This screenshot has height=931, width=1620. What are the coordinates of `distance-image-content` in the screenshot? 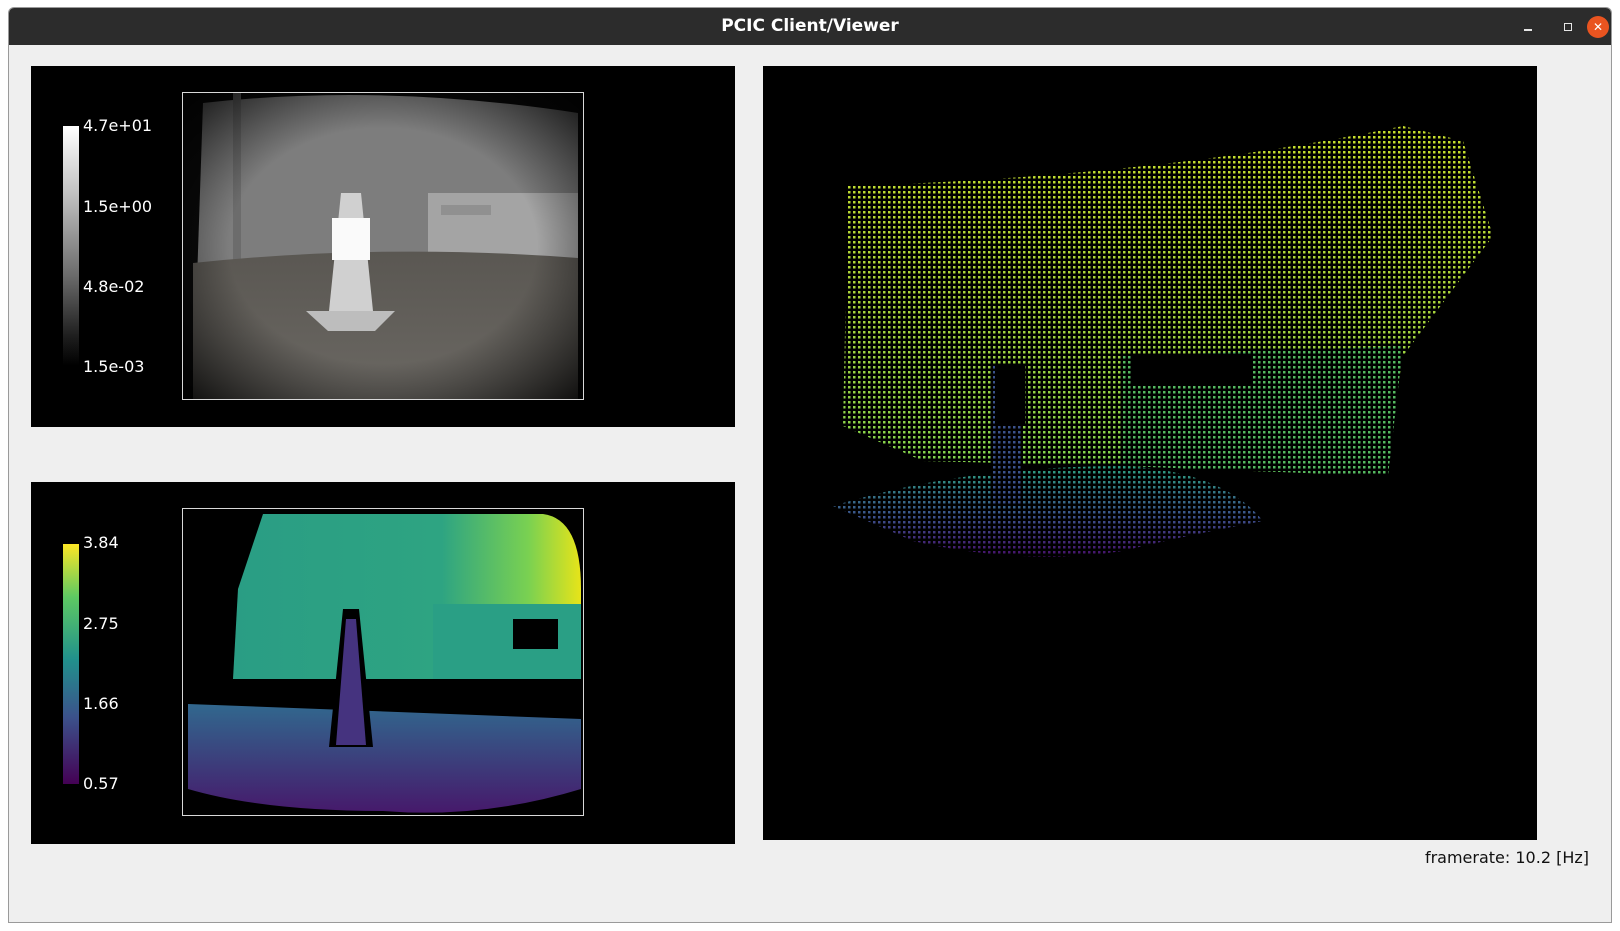 It's located at (383, 662).